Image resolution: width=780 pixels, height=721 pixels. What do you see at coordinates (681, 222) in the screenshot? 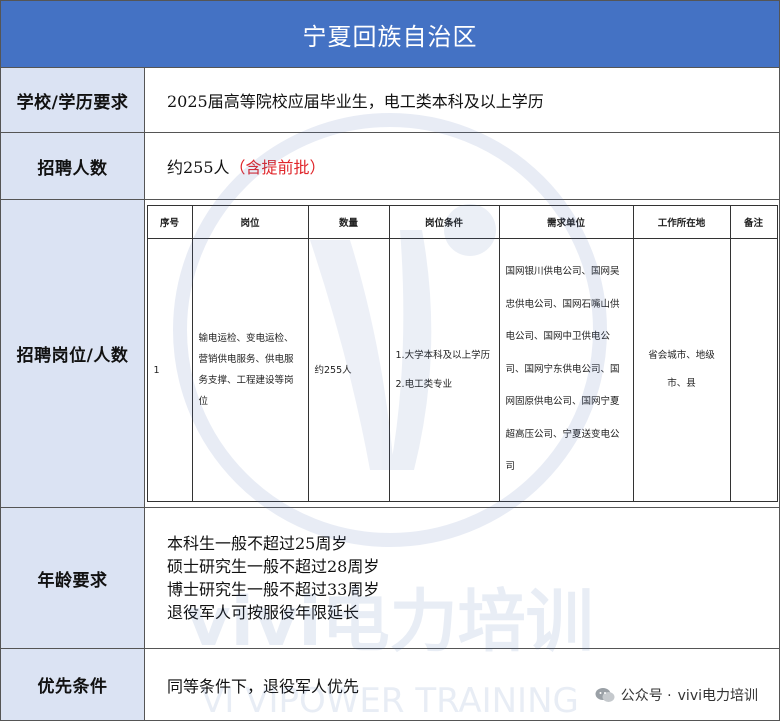
I see `header-location: 工作所在地` at bounding box center [681, 222].